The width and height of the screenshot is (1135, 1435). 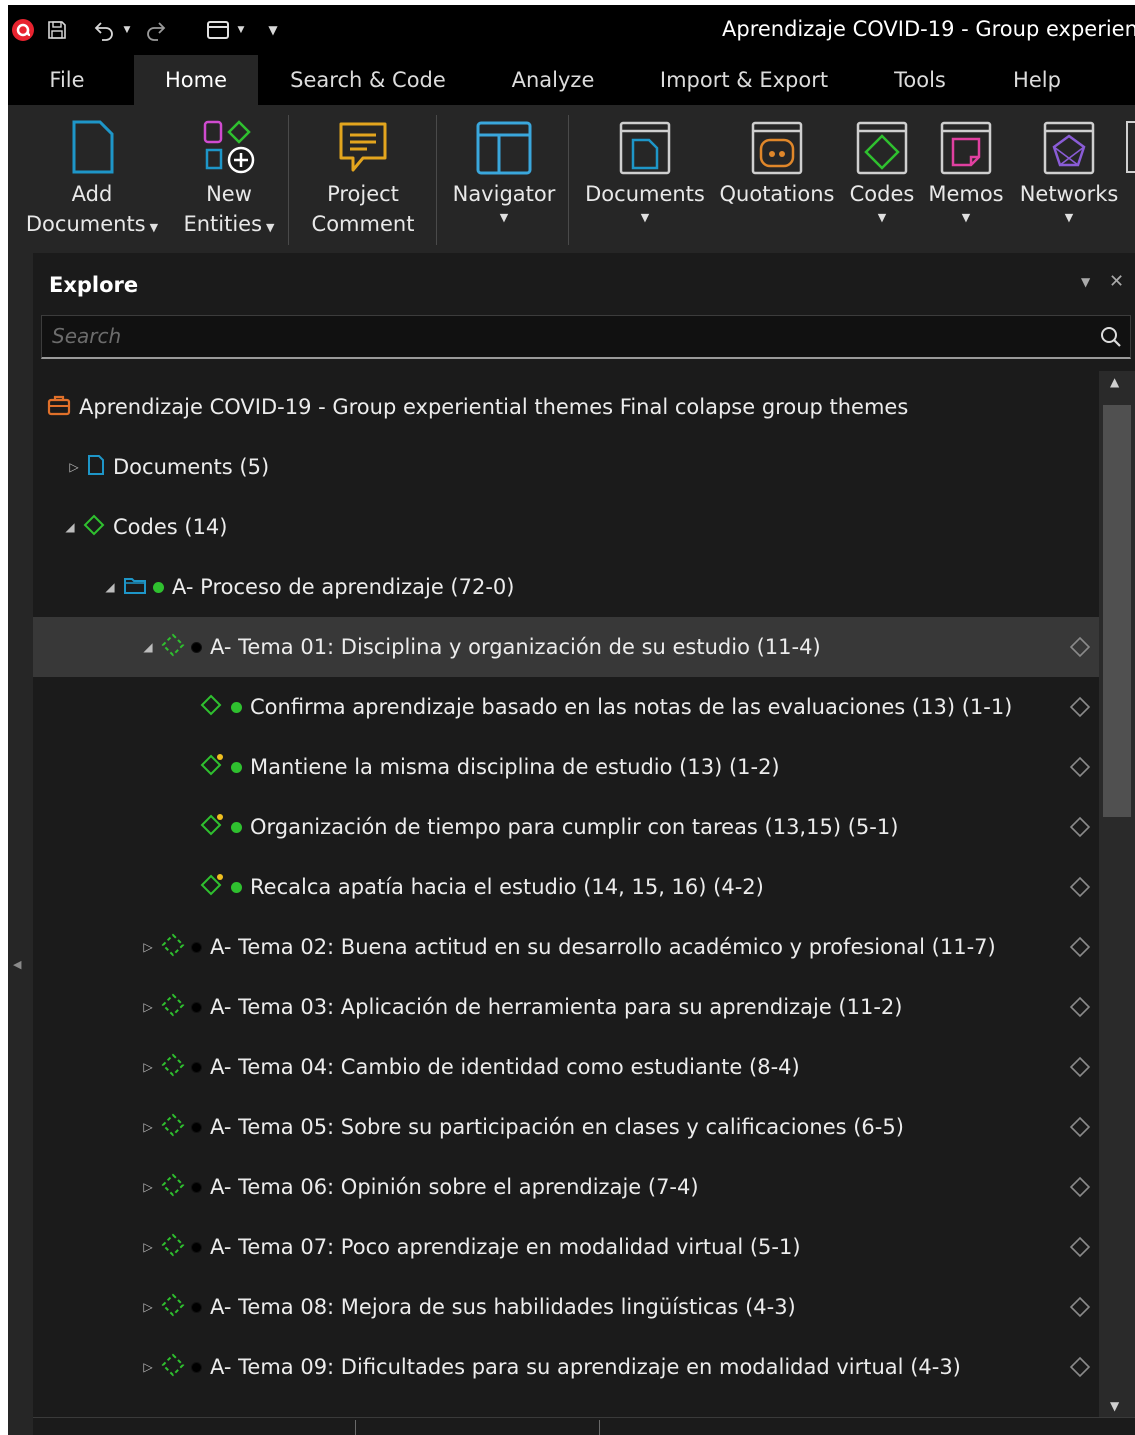 I want to click on left-collapse-gutter: ◀, so click(x=20, y=844).